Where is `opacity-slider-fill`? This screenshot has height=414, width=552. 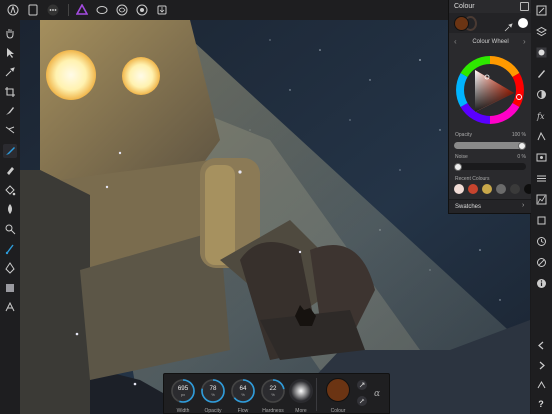
opacity-slider-fill is located at coordinates (490, 145).